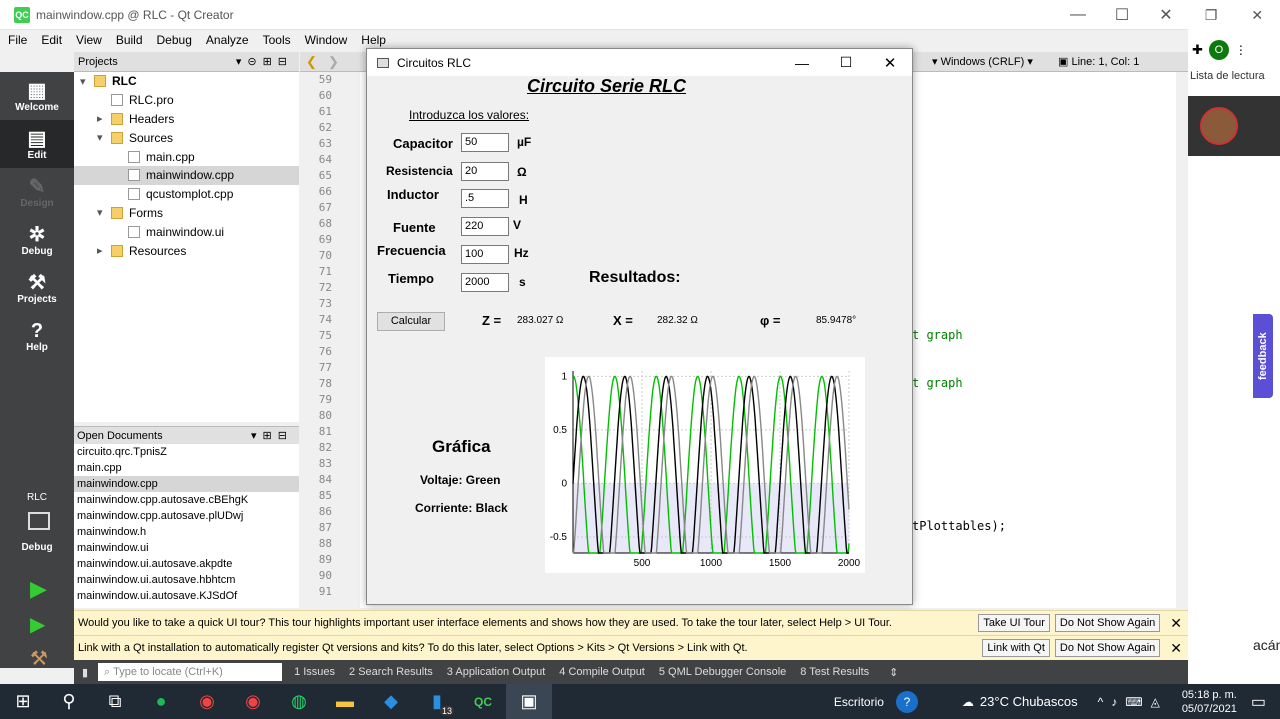  Describe the element at coordinates (17, 40) in the screenshot. I see `menu-file: File` at that location.